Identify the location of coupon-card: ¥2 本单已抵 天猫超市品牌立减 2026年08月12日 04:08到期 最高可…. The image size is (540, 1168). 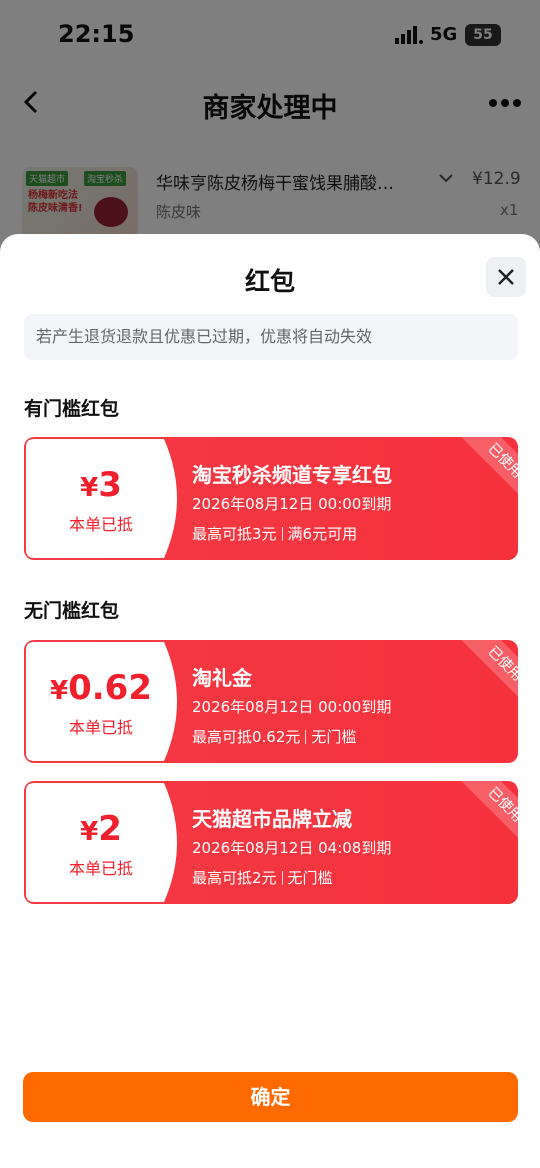
(271, 842).